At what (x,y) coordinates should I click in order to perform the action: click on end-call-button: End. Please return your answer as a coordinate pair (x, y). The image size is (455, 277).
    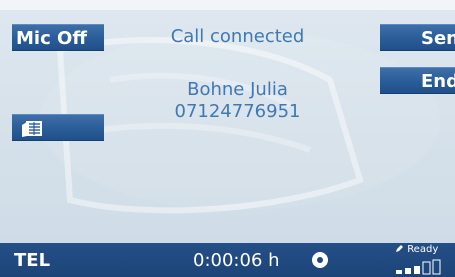
    Looking at the image, I should click on (417, 80).